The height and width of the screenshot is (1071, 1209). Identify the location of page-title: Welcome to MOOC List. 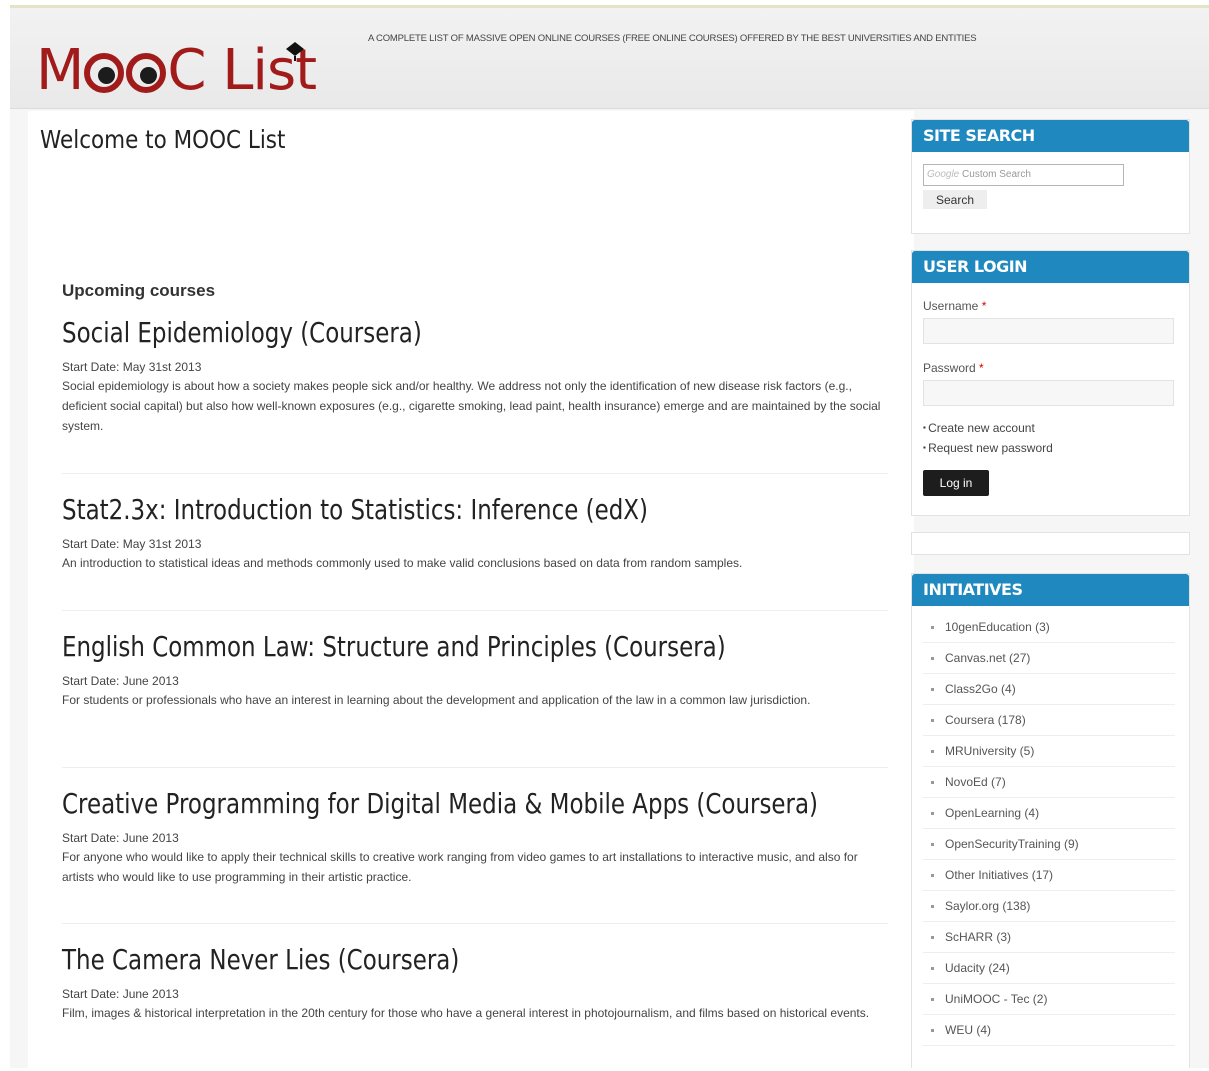
(163, 139).